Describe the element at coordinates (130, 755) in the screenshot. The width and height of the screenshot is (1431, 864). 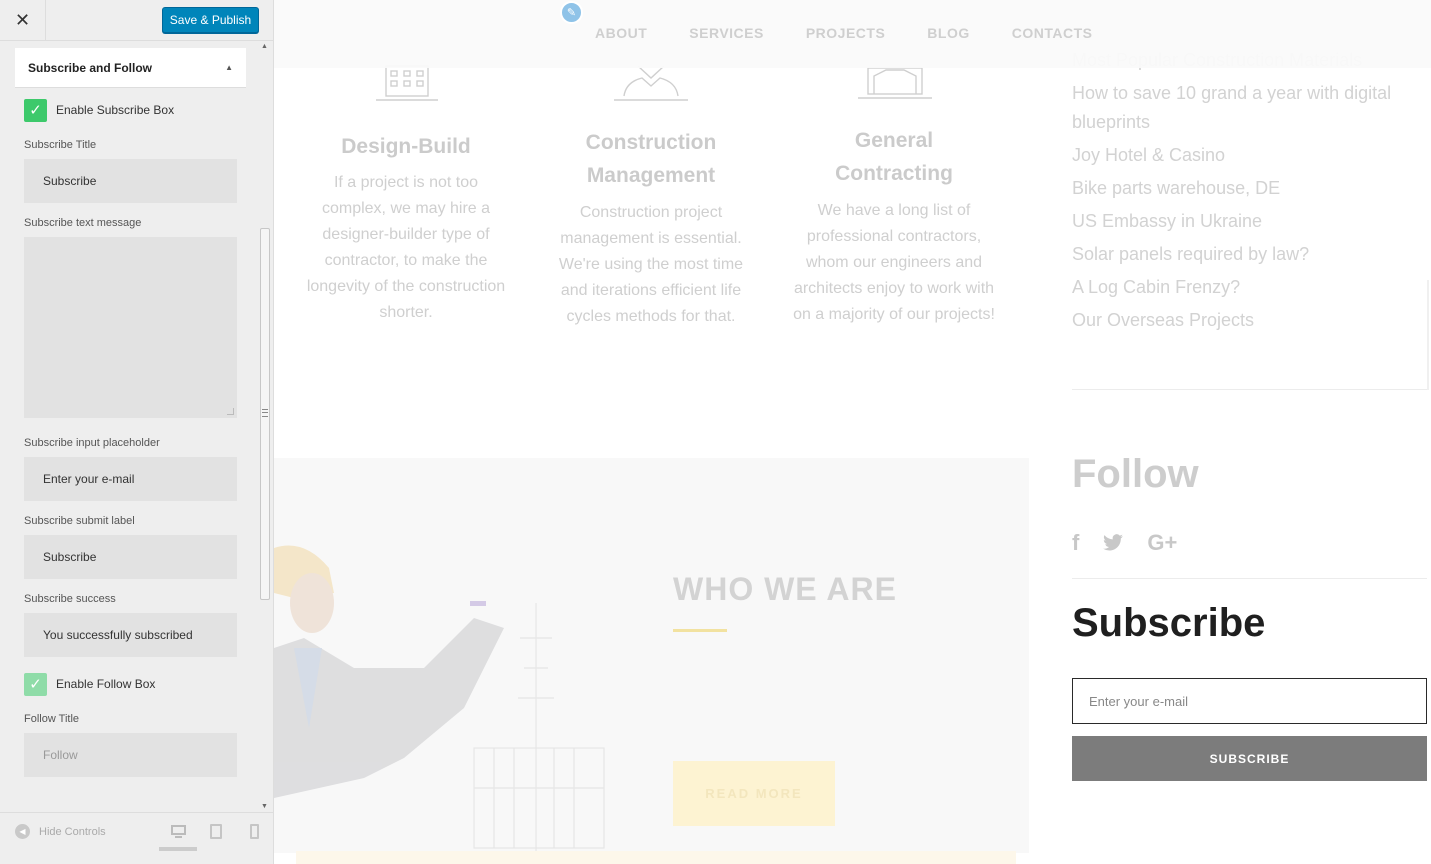
I see `follow-title-input: Follow` at that location.